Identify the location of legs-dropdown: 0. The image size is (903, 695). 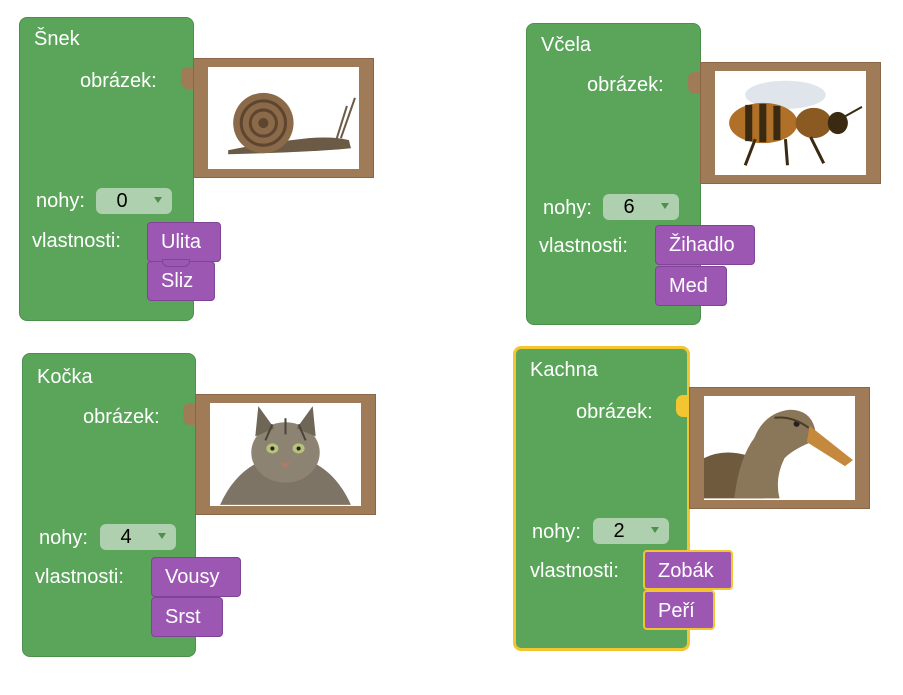
(134, 201).